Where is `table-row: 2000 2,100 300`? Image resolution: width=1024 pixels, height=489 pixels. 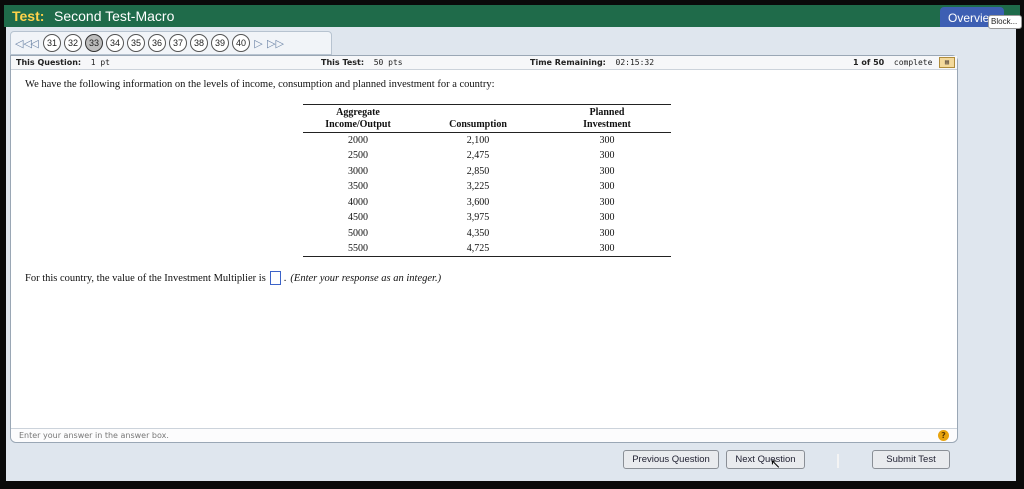
table-row: 2000 2,100 300 is located at coordinates (481, 140).